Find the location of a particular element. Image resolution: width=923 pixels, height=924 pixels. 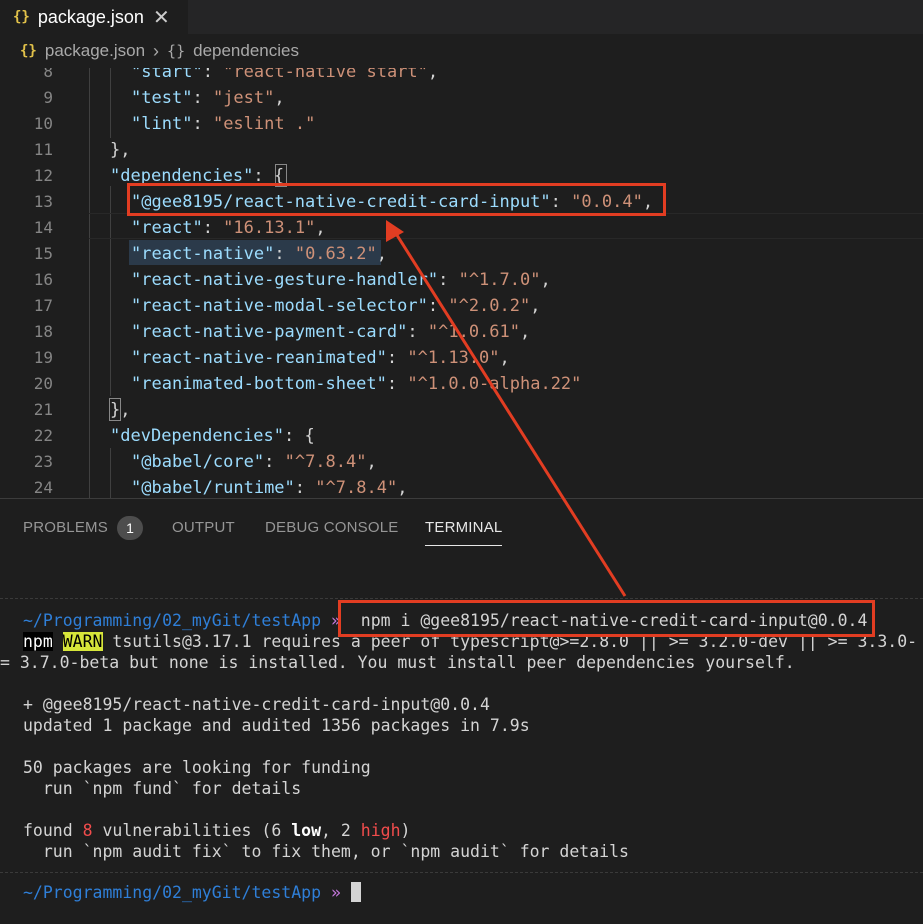

tab-output: OUTPUT is located at coordinates (203, 527).